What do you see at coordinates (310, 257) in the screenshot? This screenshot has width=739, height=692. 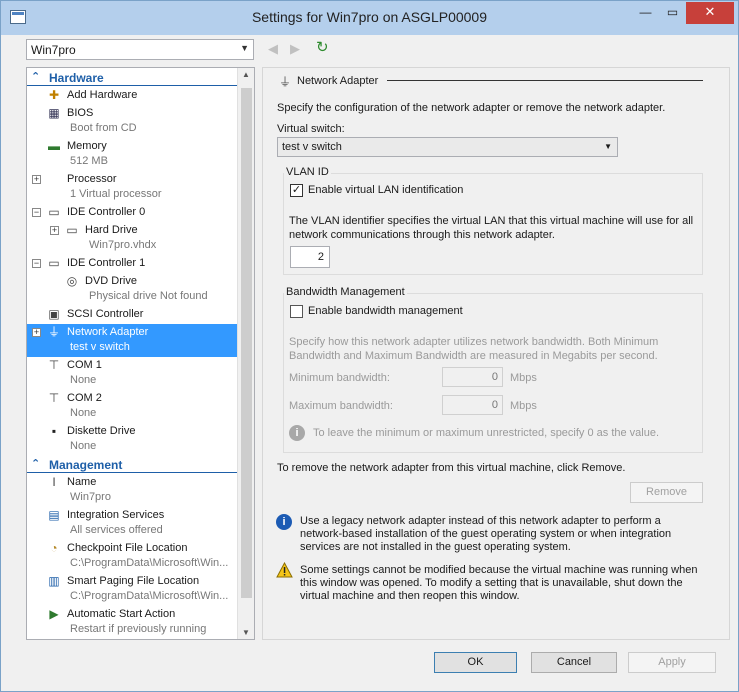 I see `vlan-id-input: 2` at bounding box center [310, 257].